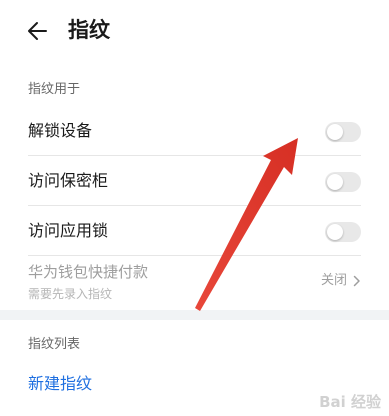  I want to click on section-label-list: 指纹列表, so click(54, 344).